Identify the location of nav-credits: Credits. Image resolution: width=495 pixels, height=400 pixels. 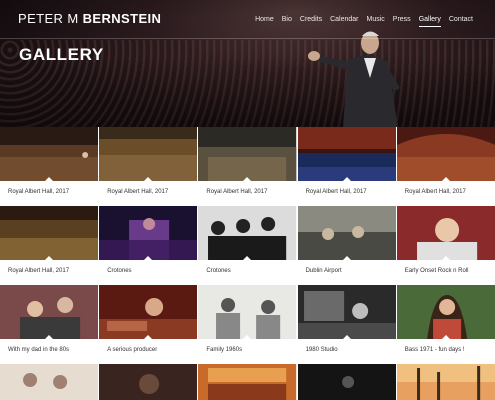
(311, 21).